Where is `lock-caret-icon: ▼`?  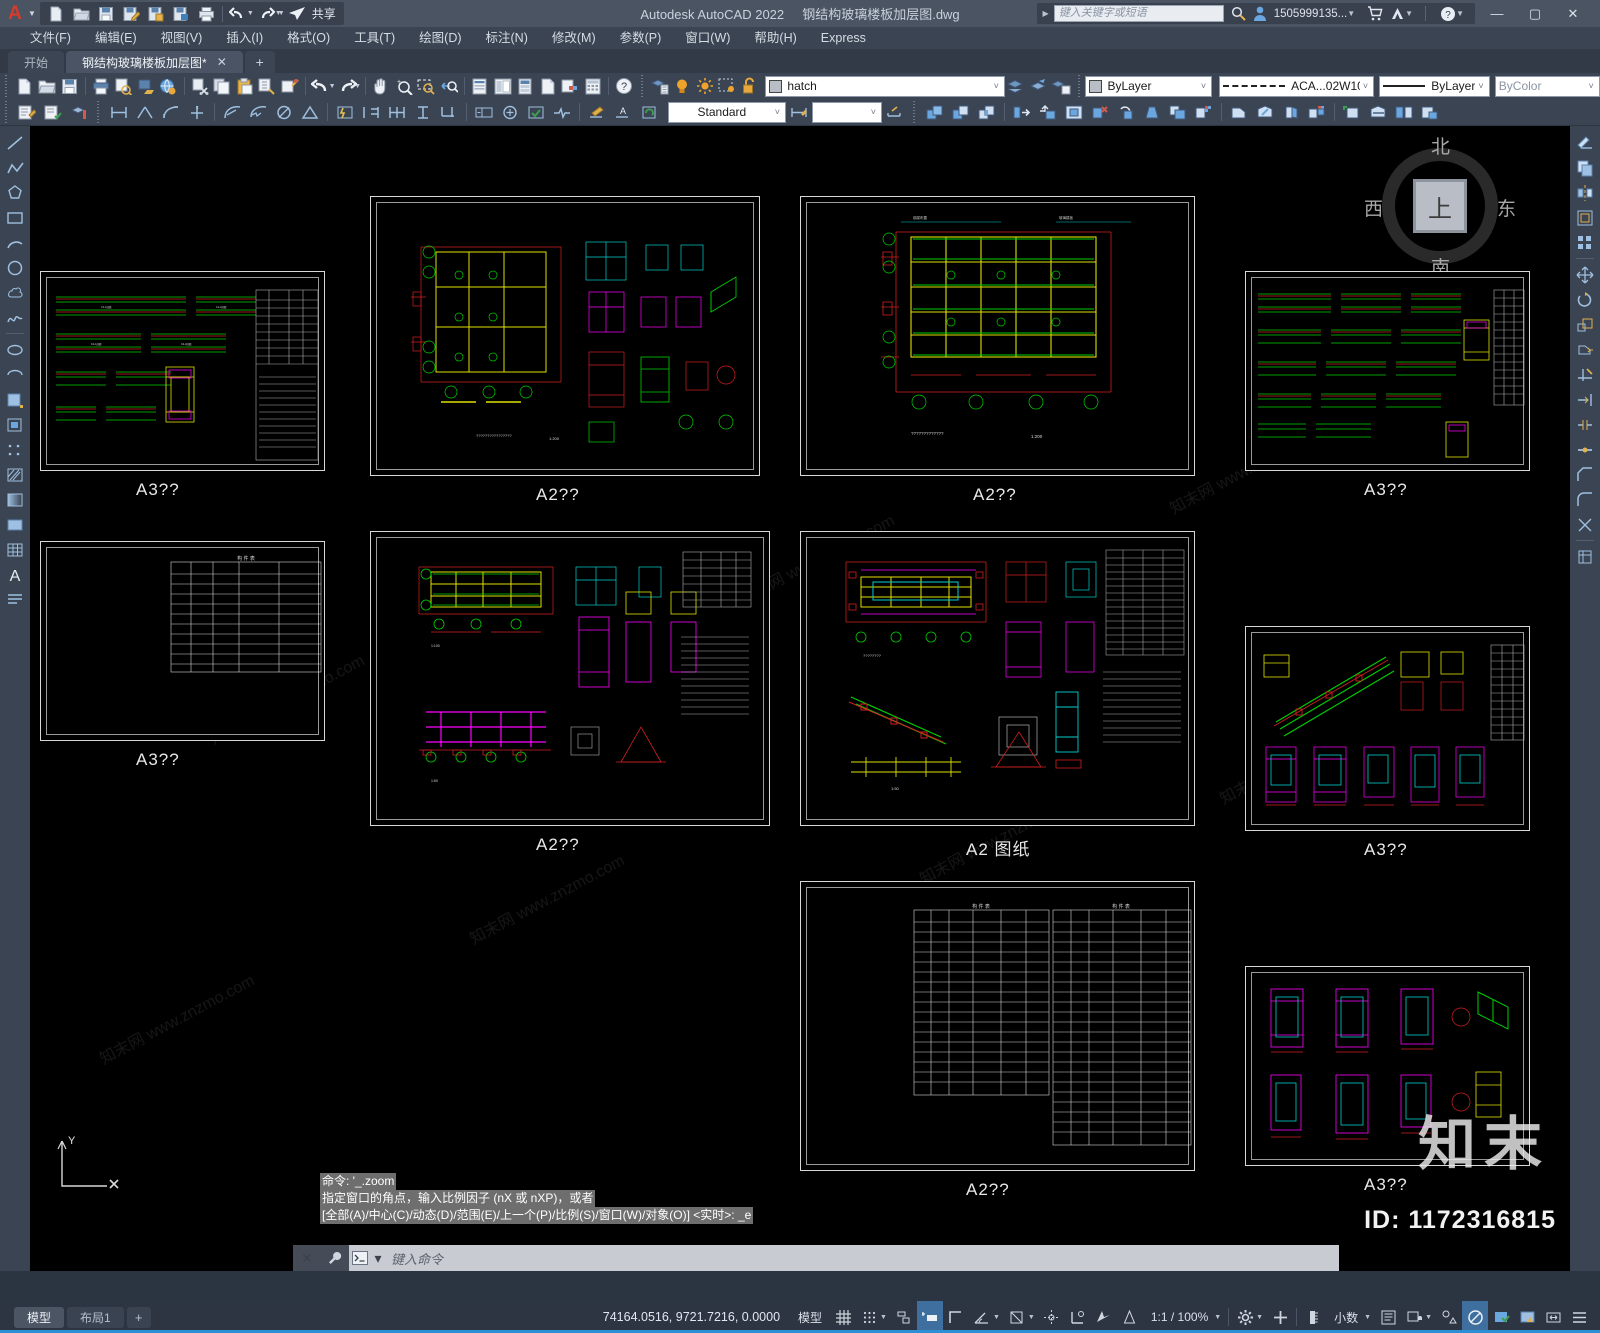 lock-caret-icon: ▼ is located at coordinates (1428, 1317).